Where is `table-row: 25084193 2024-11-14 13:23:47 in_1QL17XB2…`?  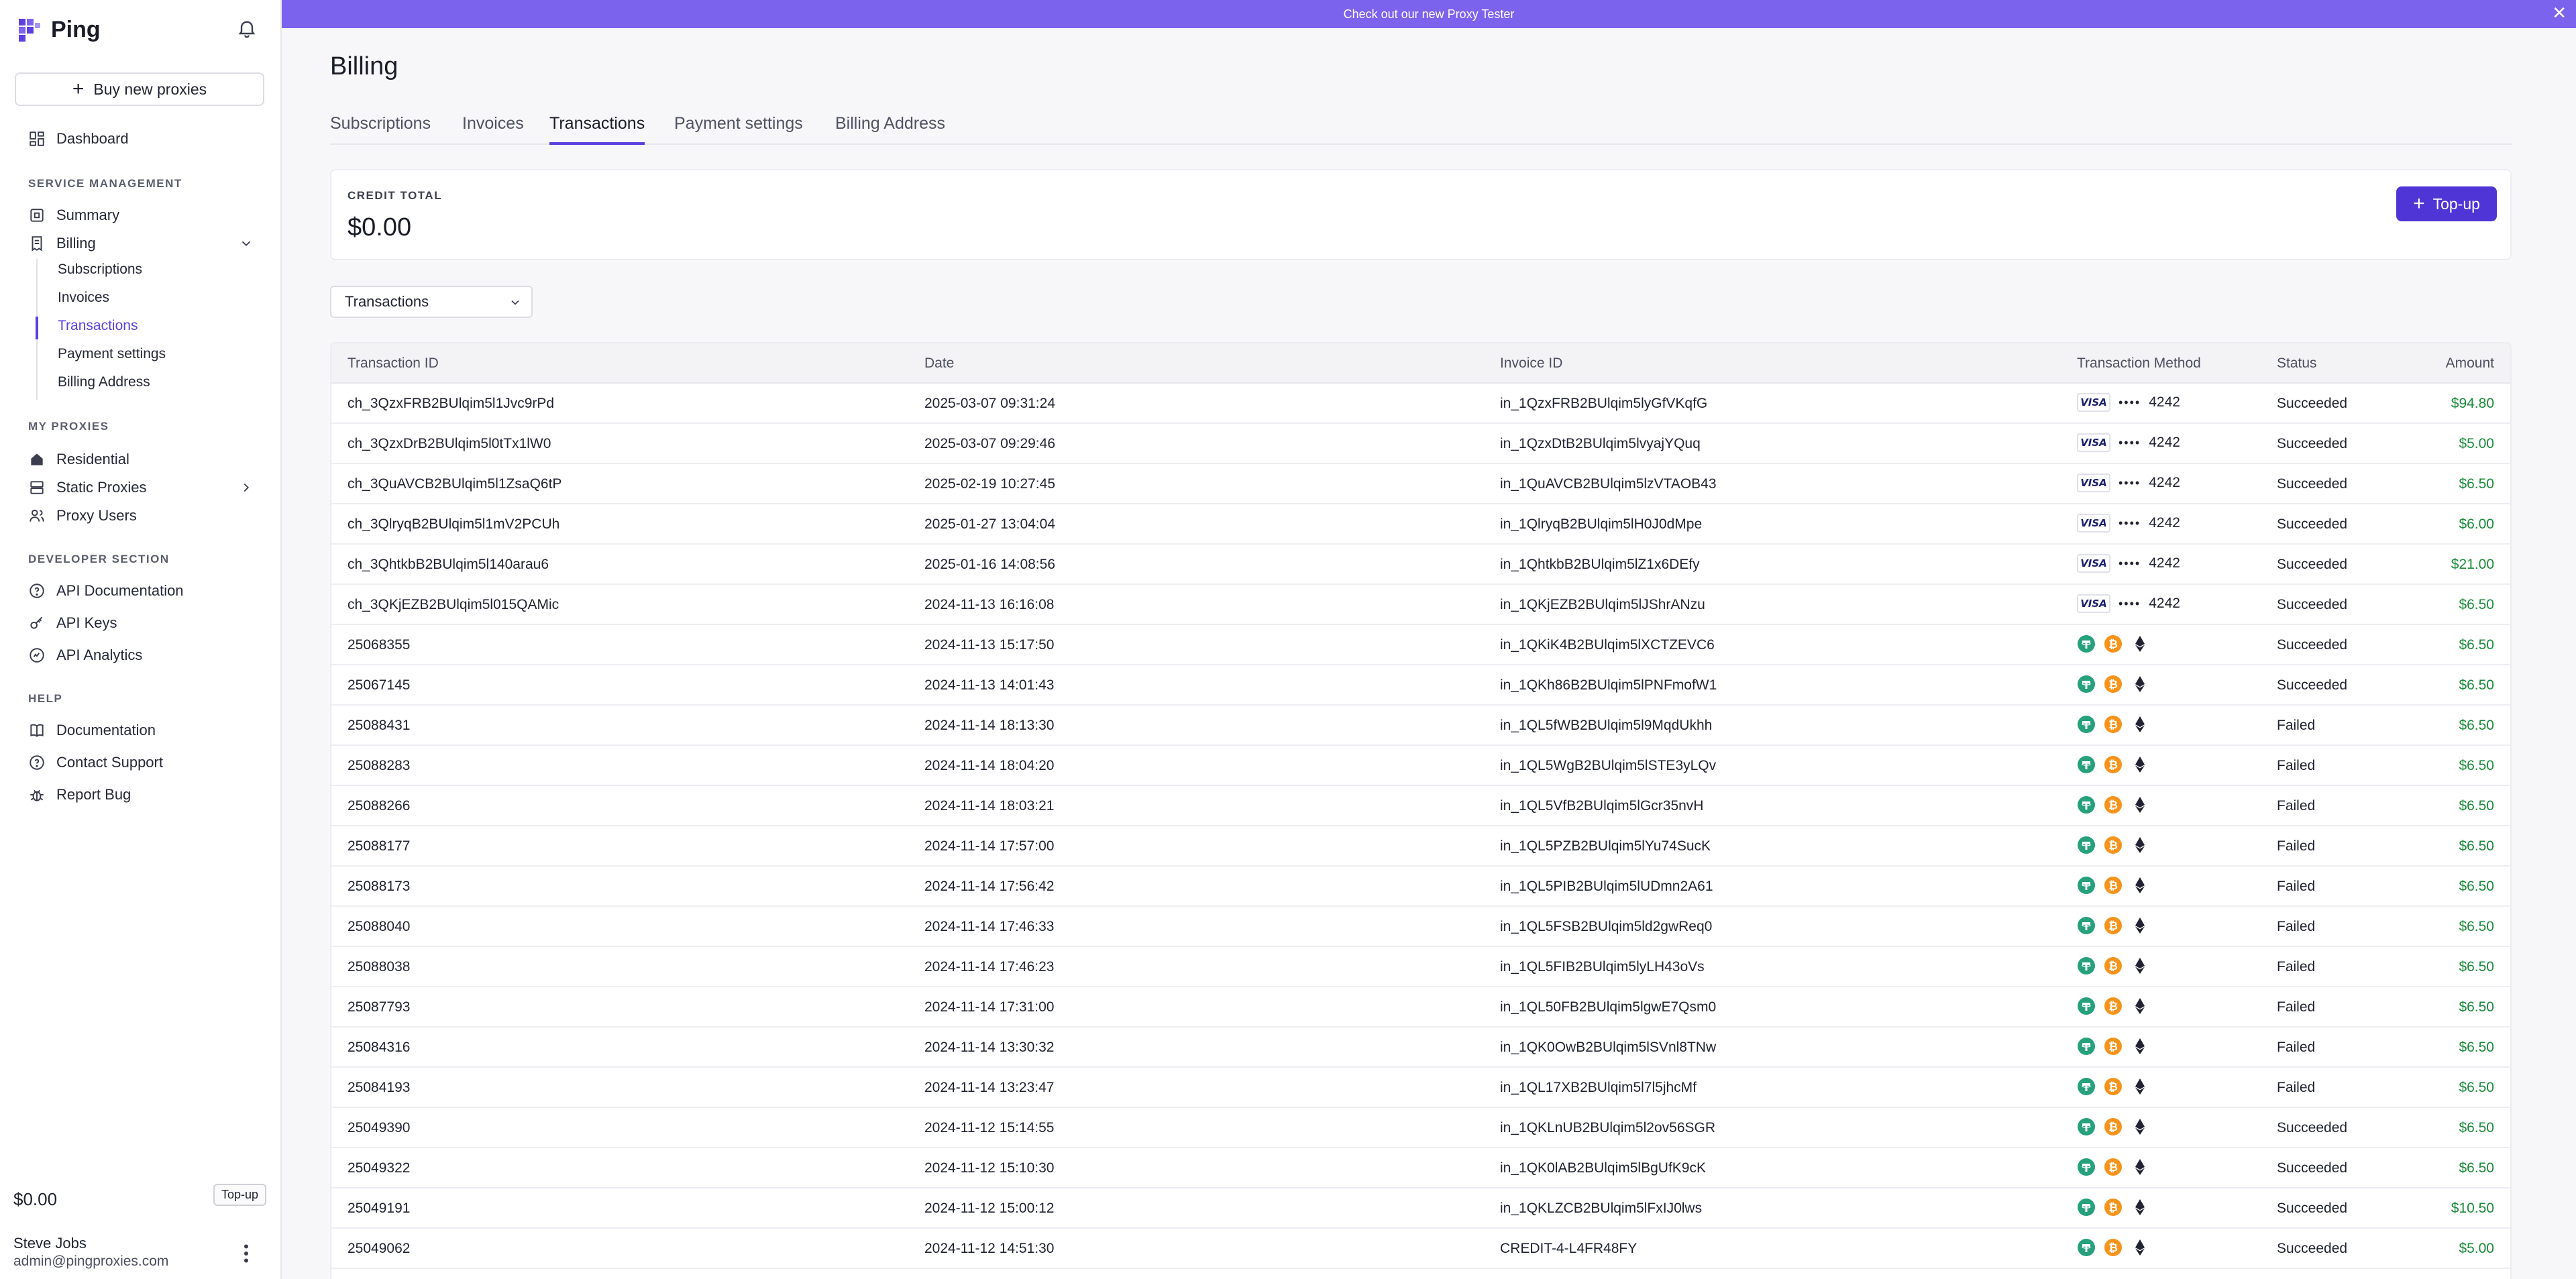
table-row: 25084193 2024-11-14 13:23:47 in_1QL17XB2… is located at coordinates (1420, 1088).